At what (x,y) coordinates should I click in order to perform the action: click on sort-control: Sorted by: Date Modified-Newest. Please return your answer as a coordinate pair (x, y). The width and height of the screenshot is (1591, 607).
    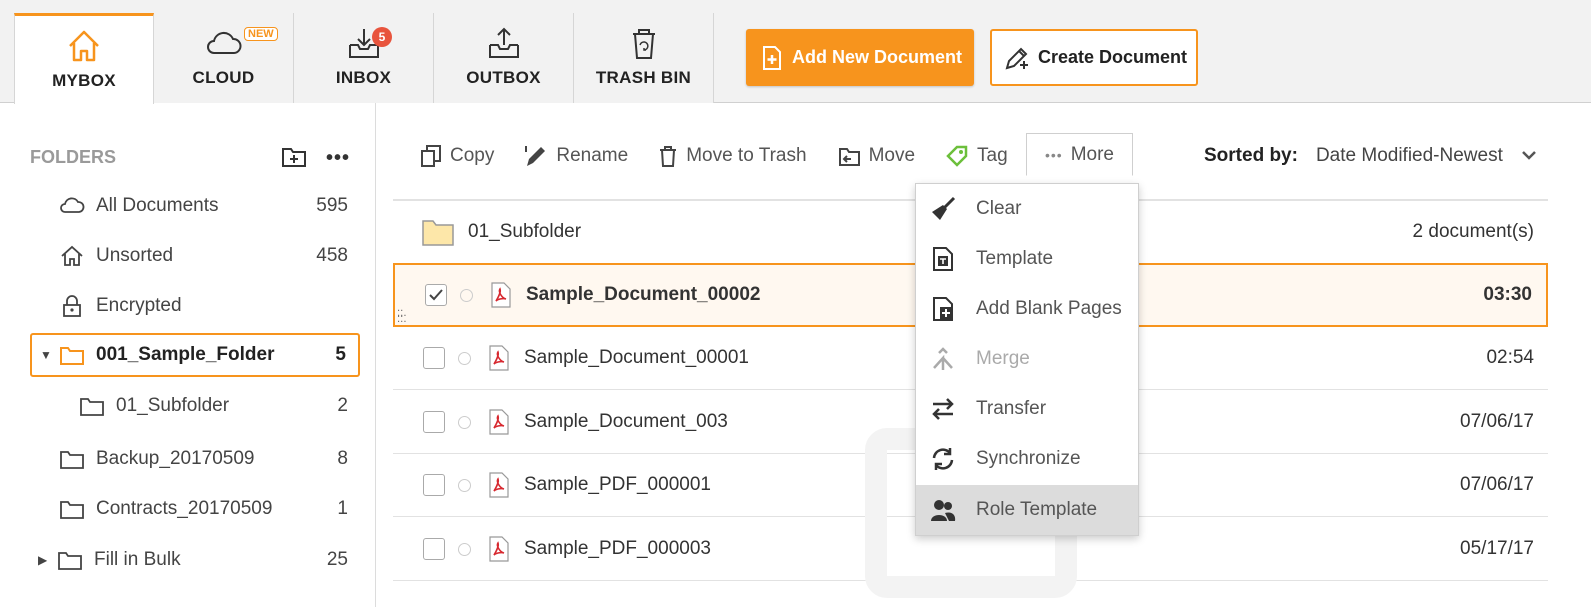
    Looking at the image, I should click on (1370, 156).